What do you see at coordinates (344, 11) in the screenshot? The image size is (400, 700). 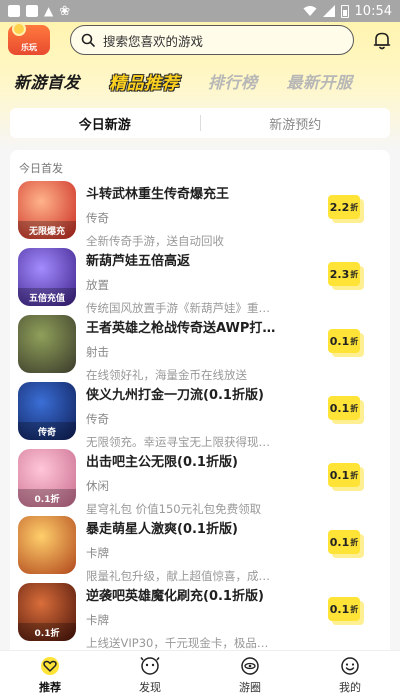 I see `battery-icon` at bounding box center [344, 11].